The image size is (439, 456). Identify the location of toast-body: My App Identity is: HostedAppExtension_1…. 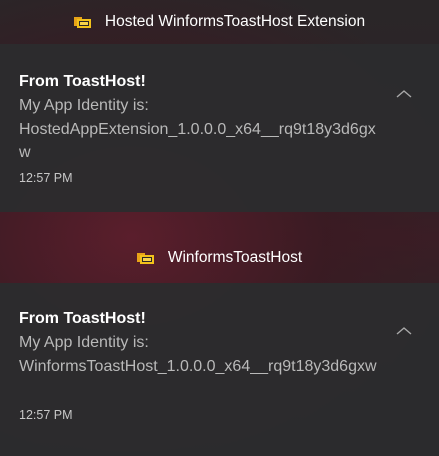
(200, 129).